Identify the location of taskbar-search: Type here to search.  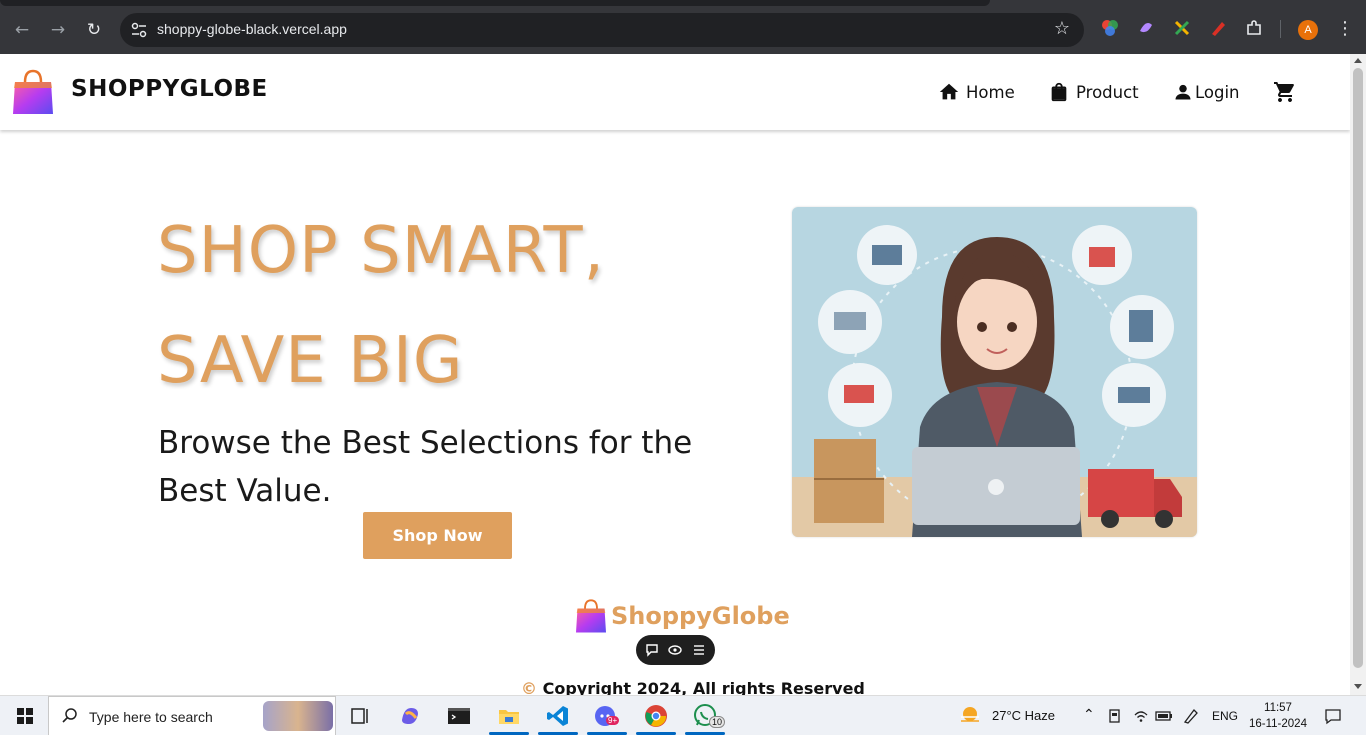
(192, 715).